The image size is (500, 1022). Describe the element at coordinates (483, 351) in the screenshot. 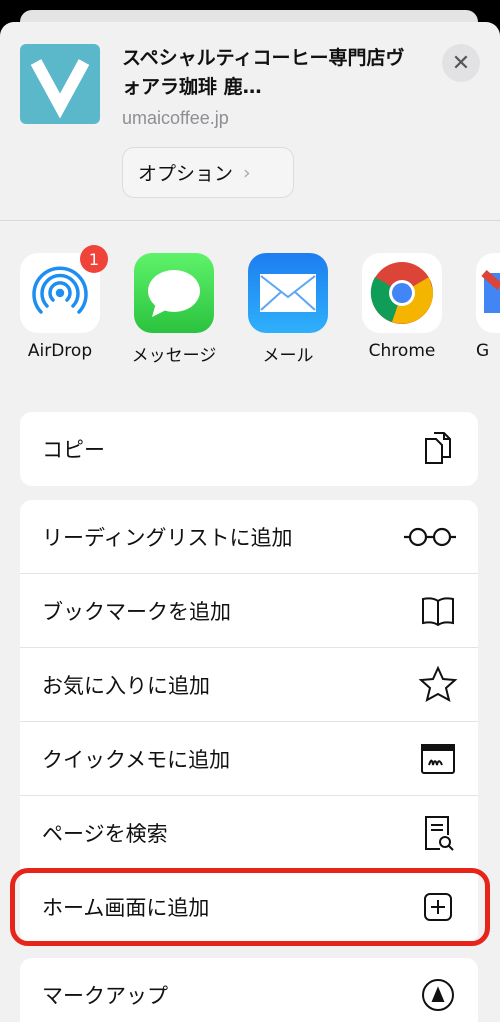

I see `app-label: G` at that location.